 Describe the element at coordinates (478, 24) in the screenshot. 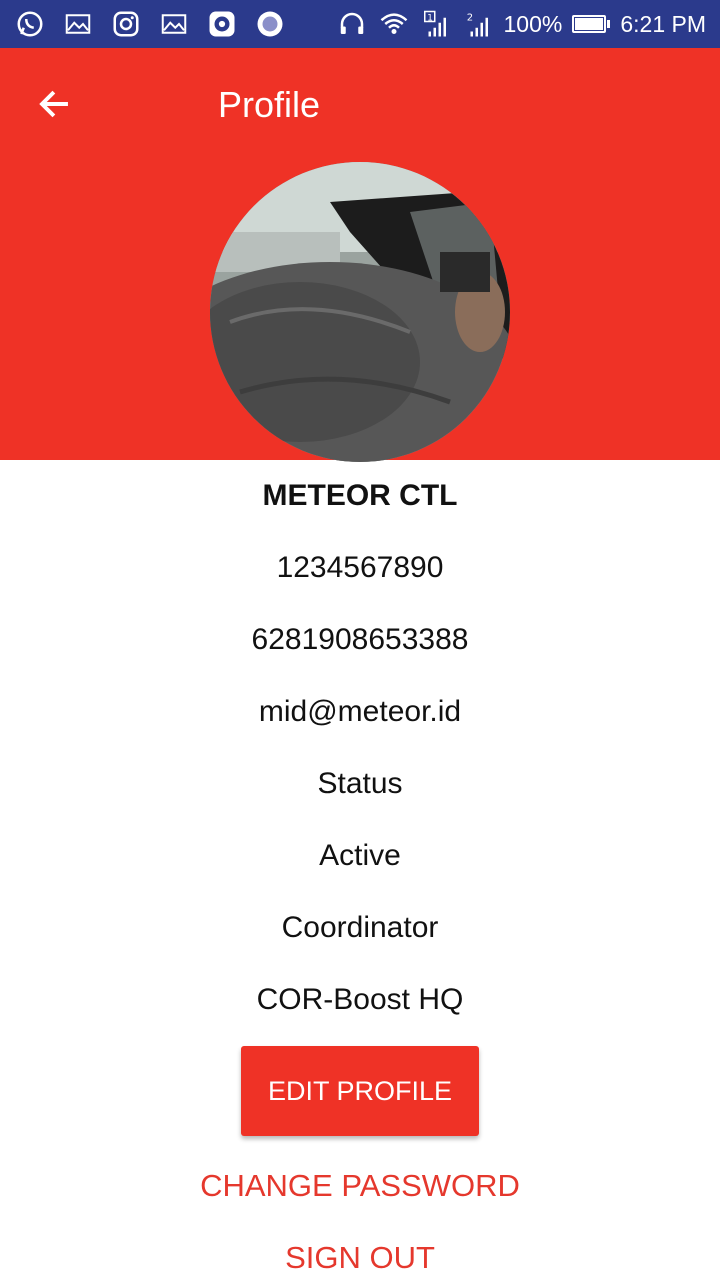

I see `signal-icon: 2` at that location.